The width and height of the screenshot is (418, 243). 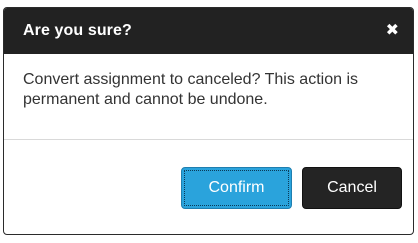 What do you see at coordinates (77, 30) in the screenshot?
I see `dialog-title: Are you sure?` at bounding box center [77, 30].